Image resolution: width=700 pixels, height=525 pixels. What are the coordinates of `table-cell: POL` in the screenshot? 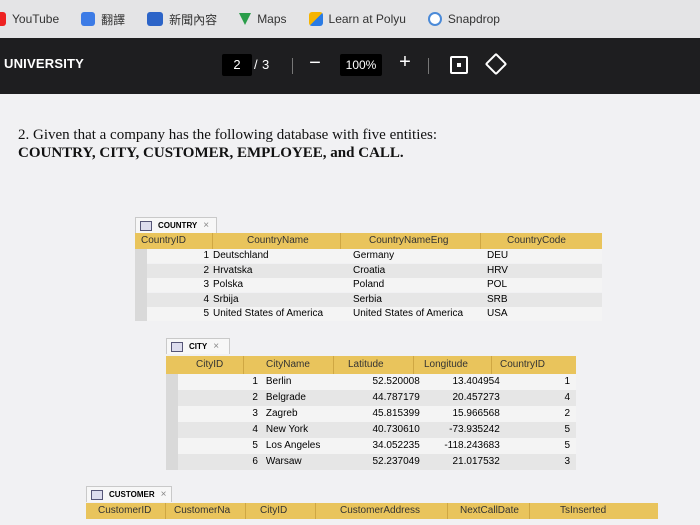 It's located at (541, 285).